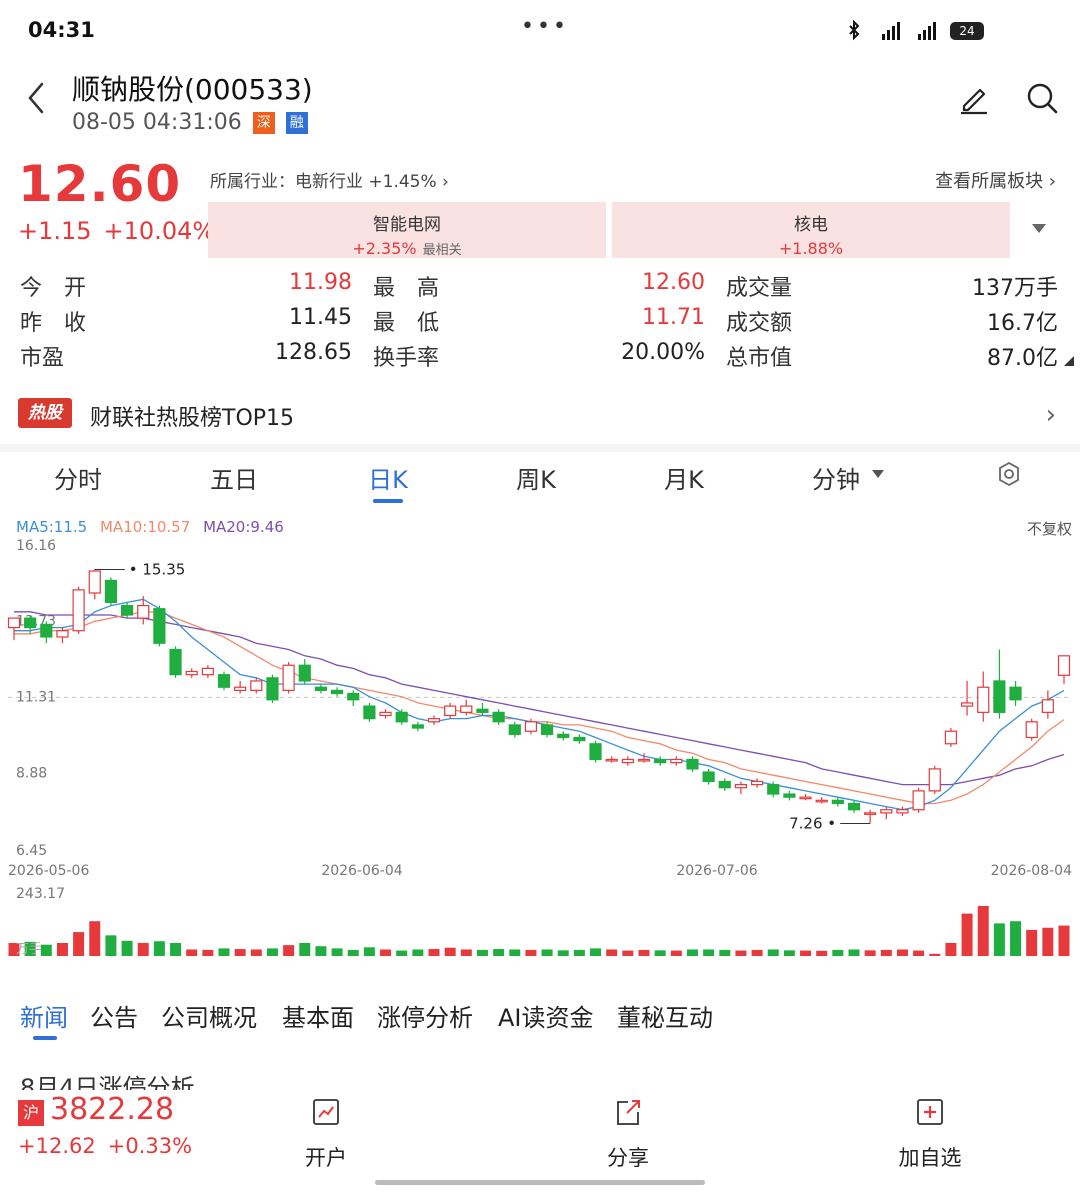 The image size is (1080, 1192). What do you see at coordinates (684, 477) in the screenshot?
I see `tab-monthly-k: 月K` at bounding box center [684, 477].